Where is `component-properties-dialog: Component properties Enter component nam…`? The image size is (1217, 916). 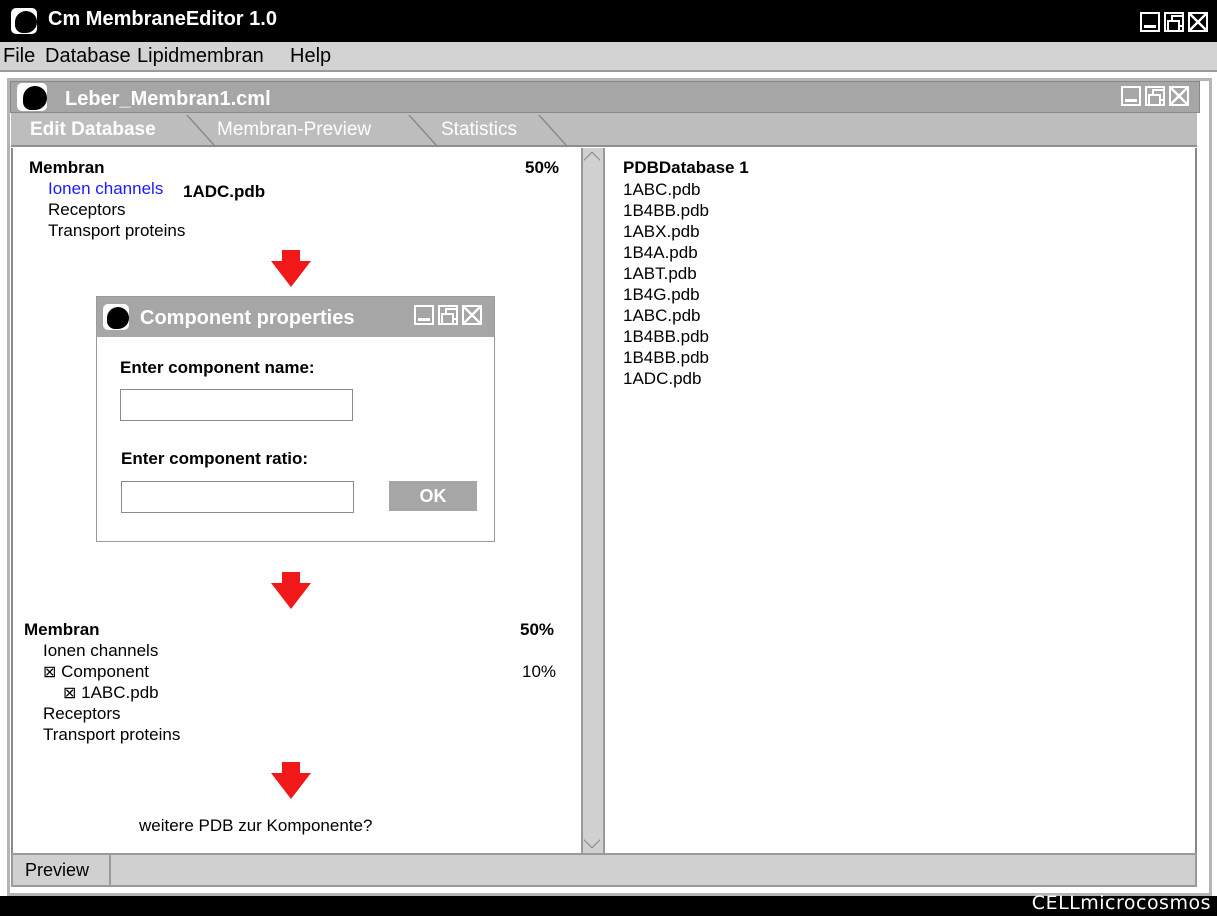
component-properties-dialog: Component properties Enter component nam… is located at coordinates (295, 419).